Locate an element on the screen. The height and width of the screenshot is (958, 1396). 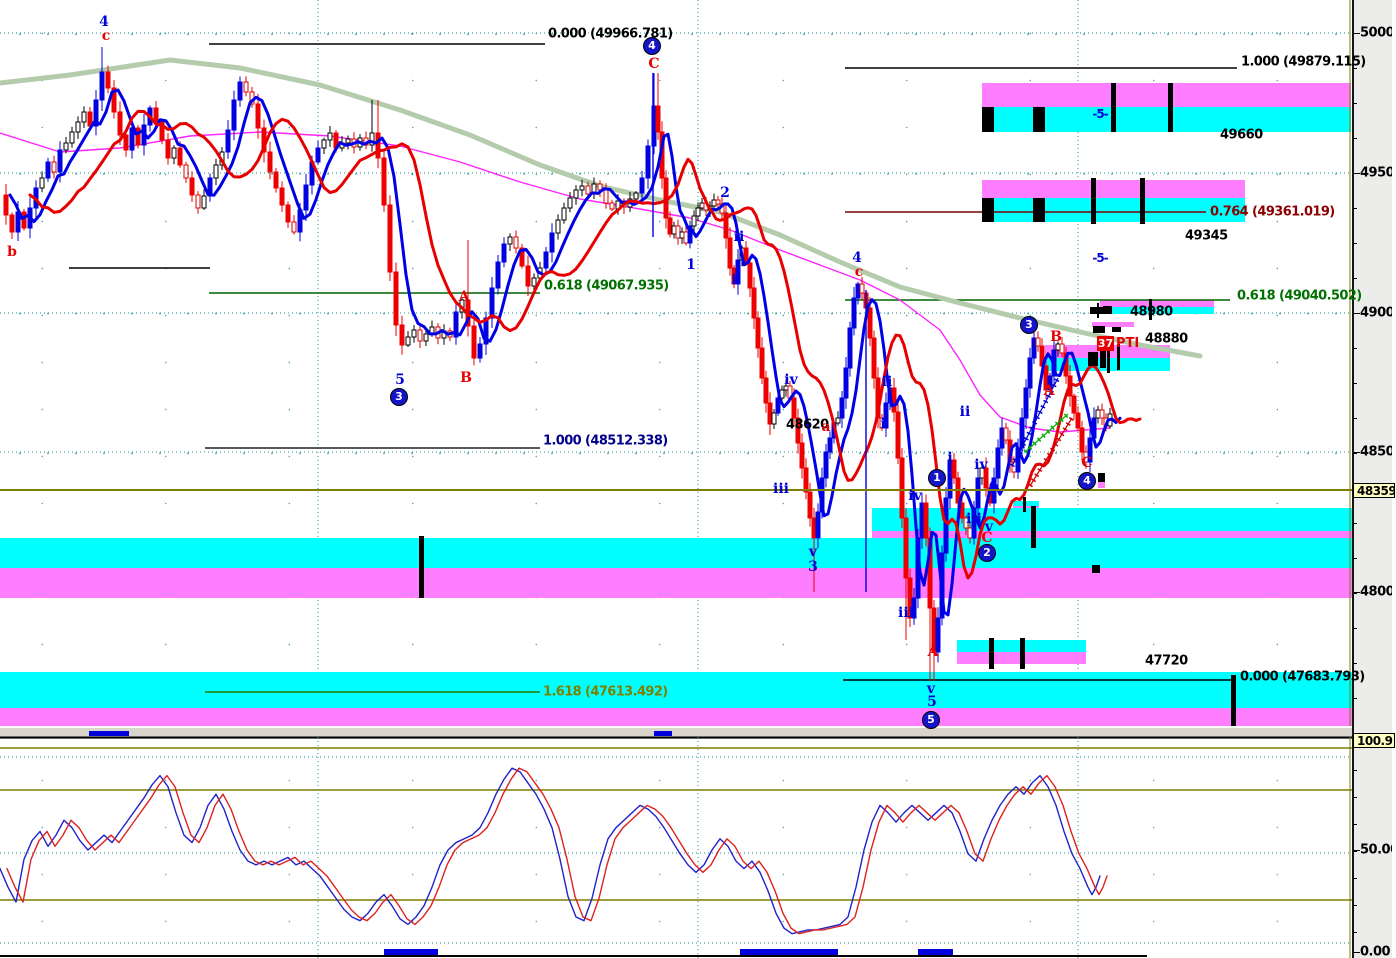
axis-margin is located at coordinates (1394, 479).